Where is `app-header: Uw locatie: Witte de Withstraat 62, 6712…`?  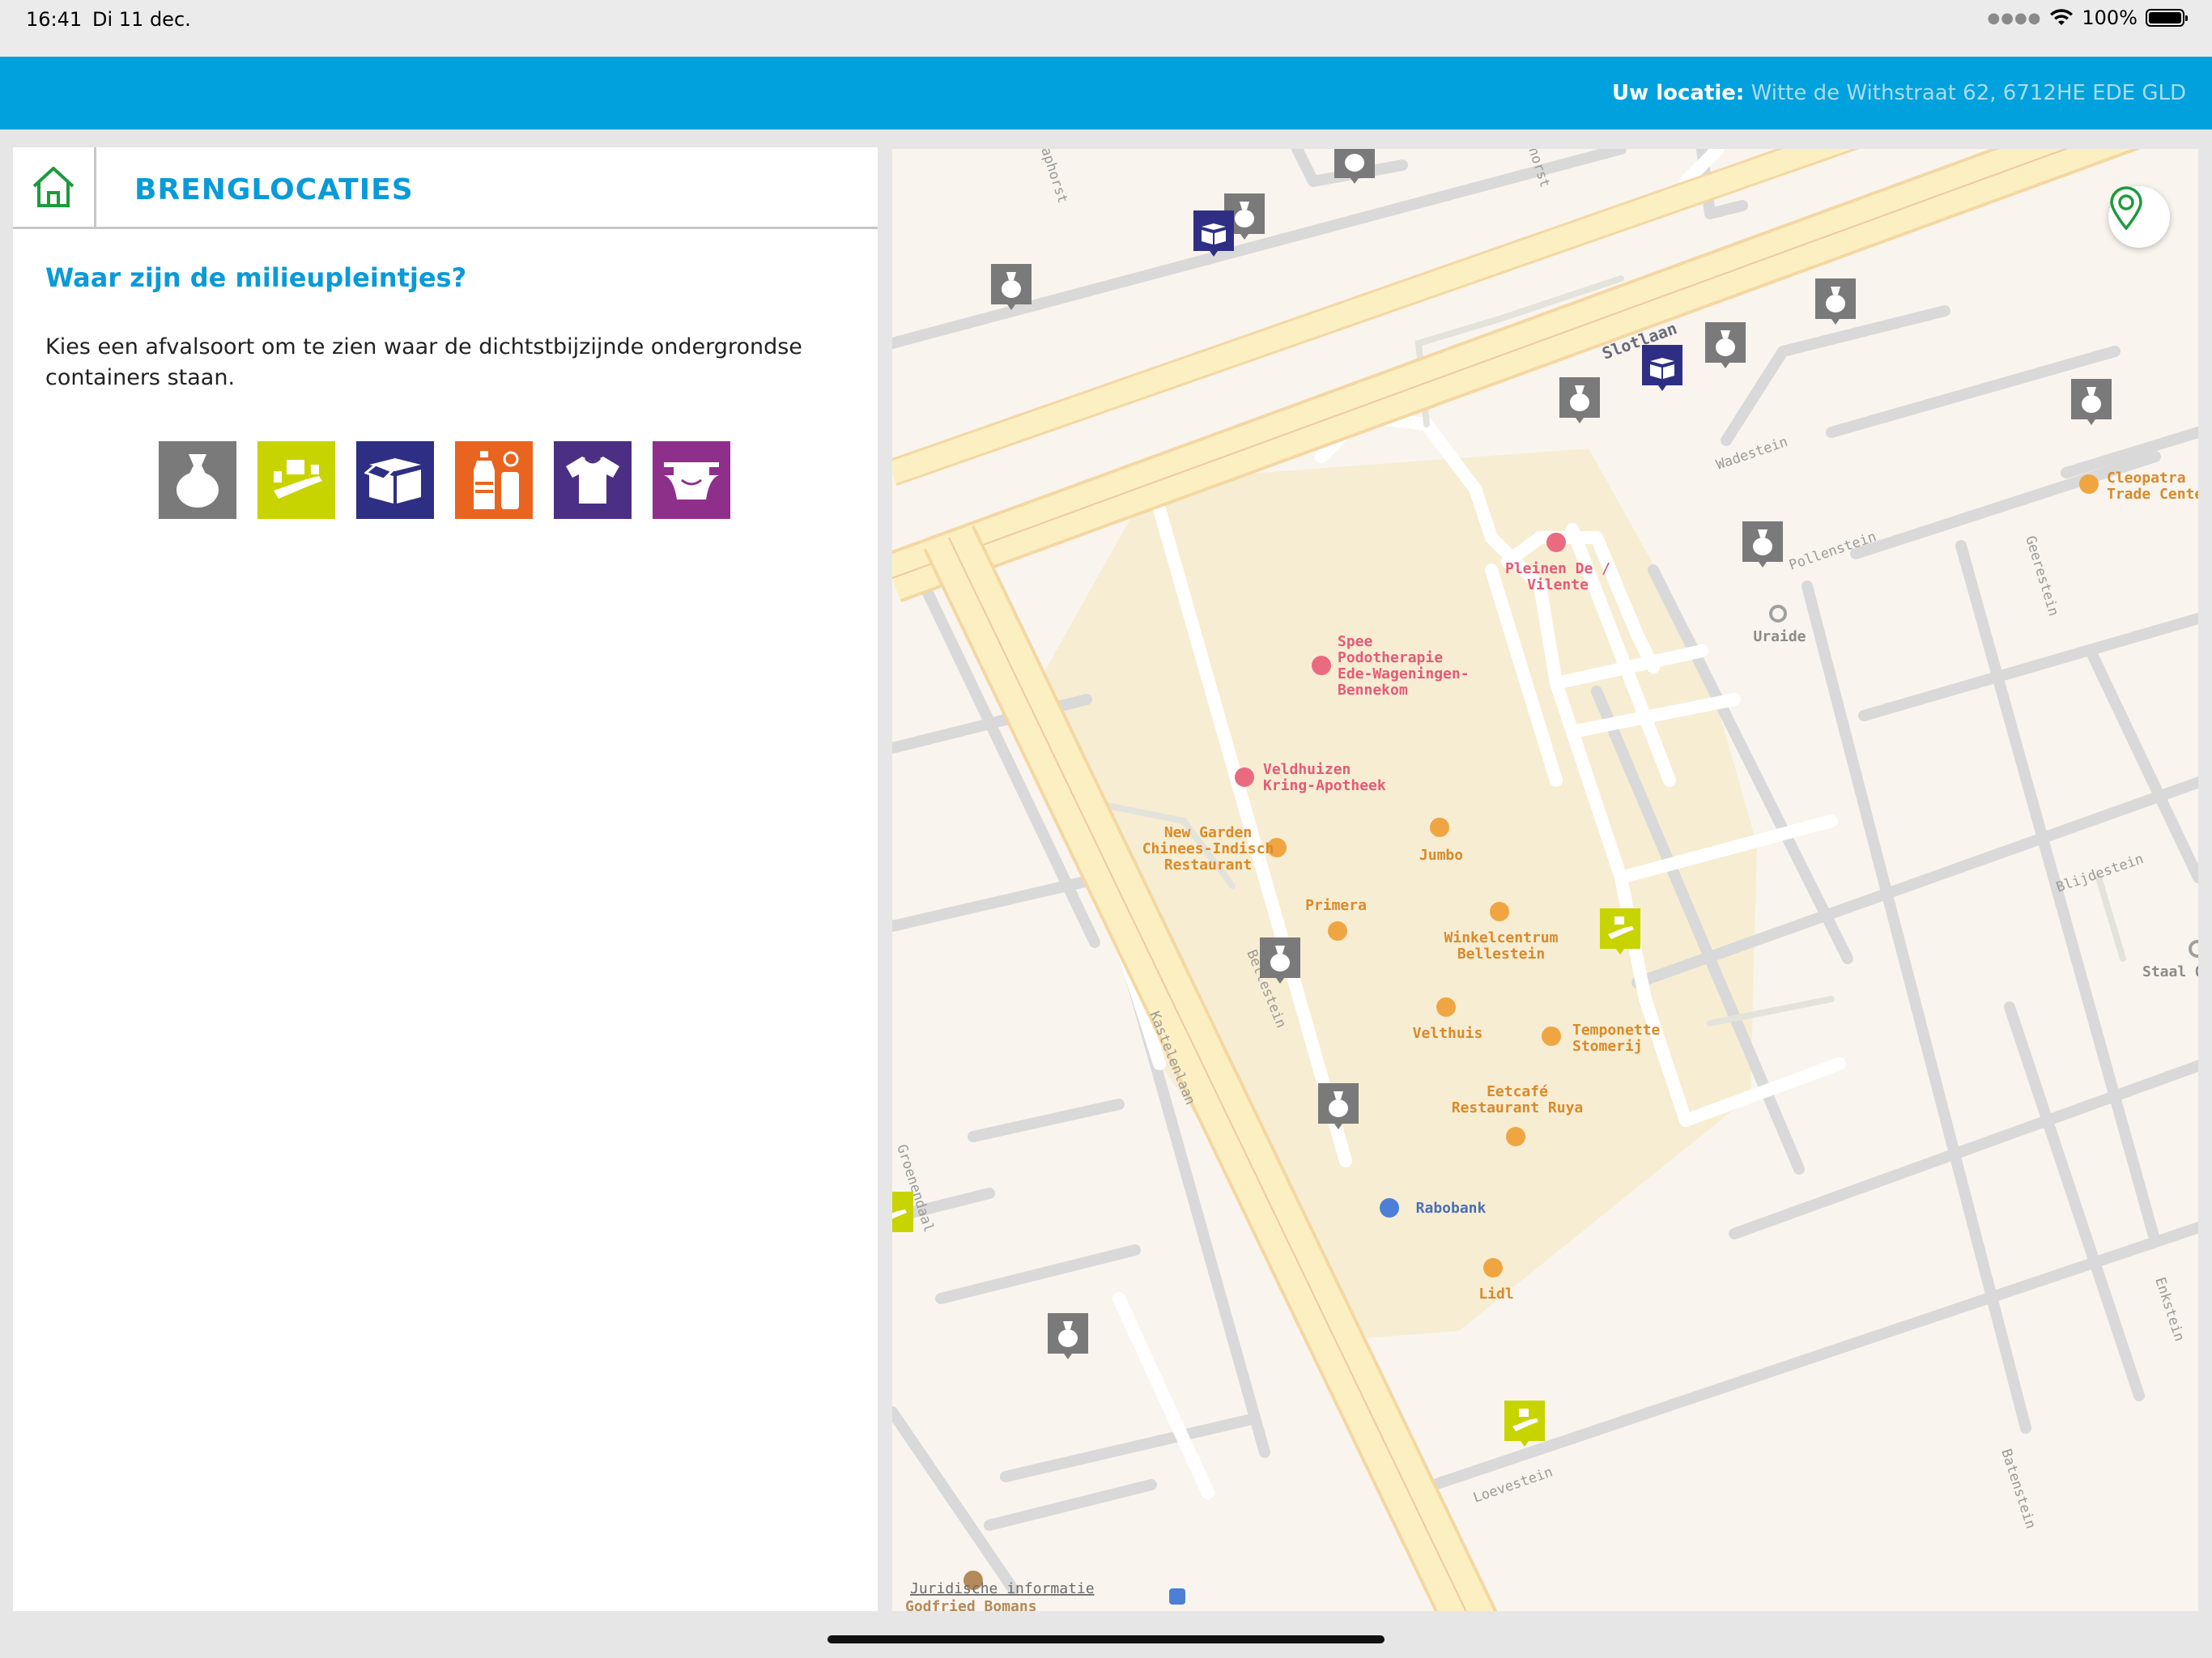
app-header: Uw locatie: Witte de Withstraat 62, 6712… is located at coordinates (1106, 93).